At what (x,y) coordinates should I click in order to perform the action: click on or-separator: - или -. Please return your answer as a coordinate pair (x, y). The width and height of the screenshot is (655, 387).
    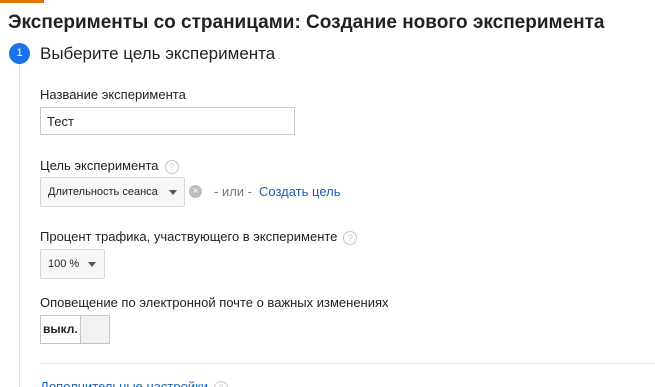
    Looking at the image, I should click on (233, 191).